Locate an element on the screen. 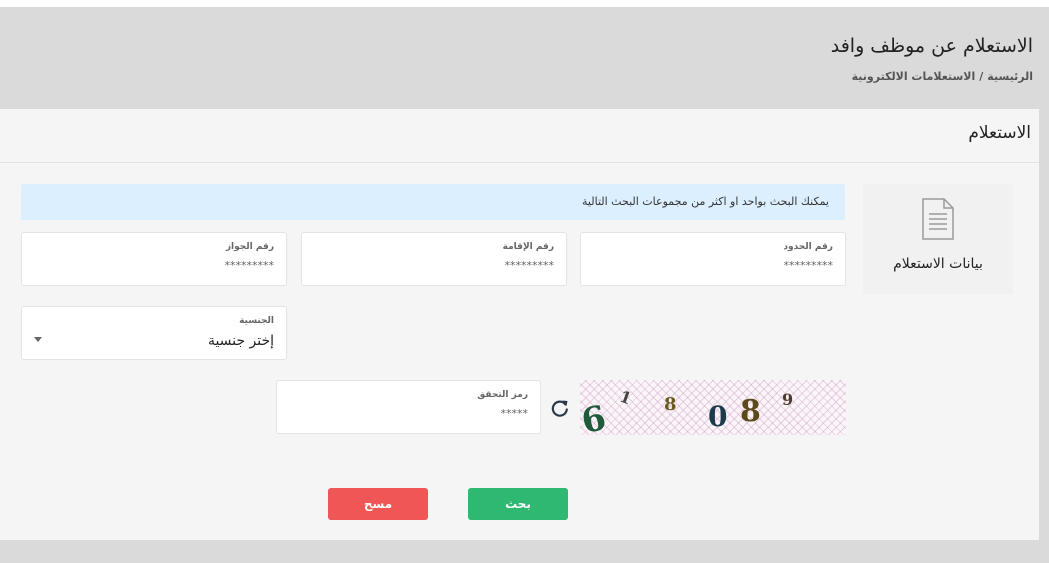 This screenshot has width=1049, height=563. top-strip is located at coordinates (524, 3).